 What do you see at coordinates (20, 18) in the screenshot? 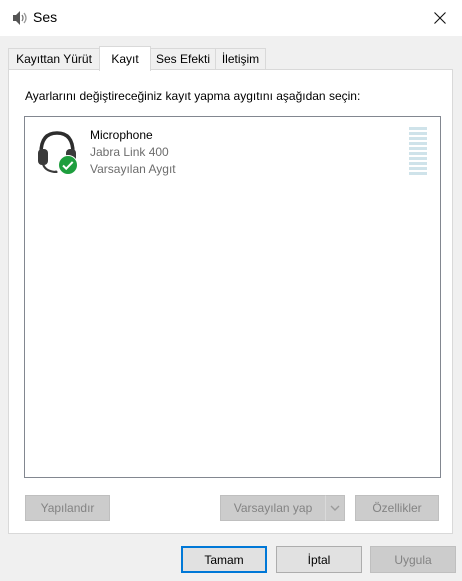
I see `speaker-icon` at bounding box center [20, 18].